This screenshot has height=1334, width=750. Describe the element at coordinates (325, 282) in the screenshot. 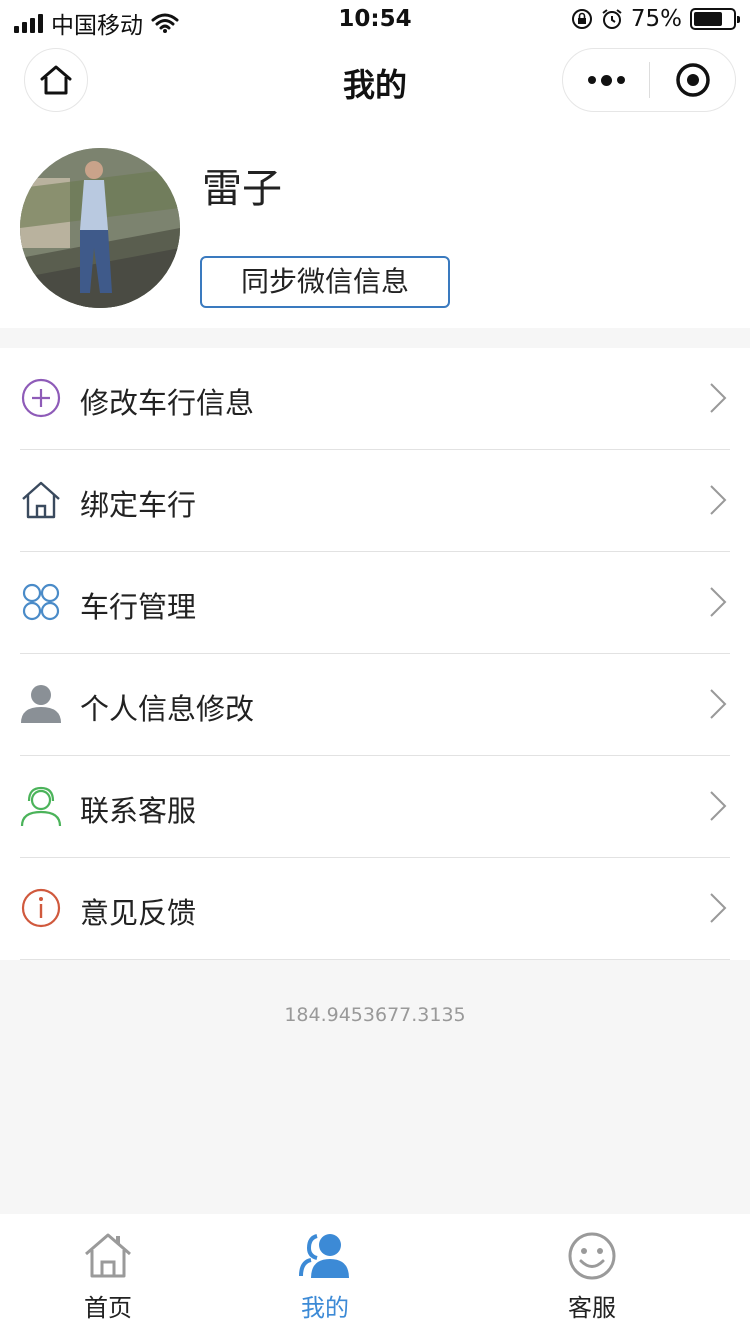

I see `sync-wechat-button: 同步微信信息` at that location.